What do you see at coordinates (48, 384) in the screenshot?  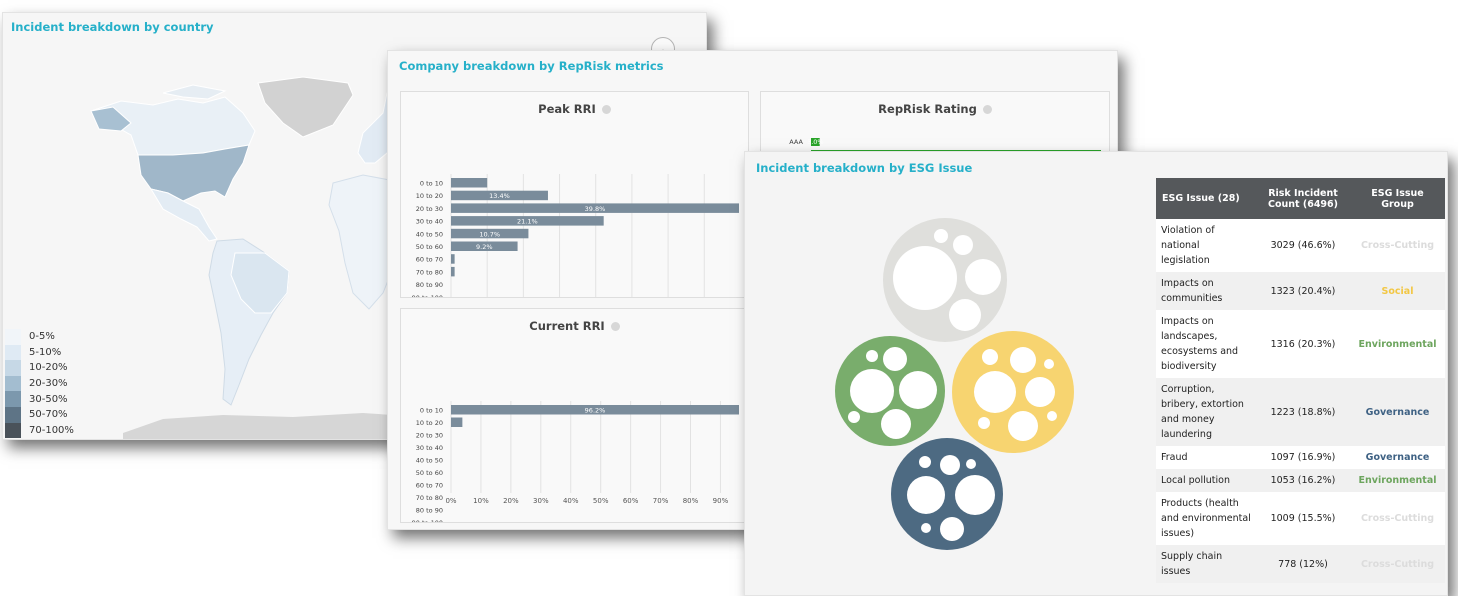 I see `legend-label: 20-30%` at bounding box center [48, 384].